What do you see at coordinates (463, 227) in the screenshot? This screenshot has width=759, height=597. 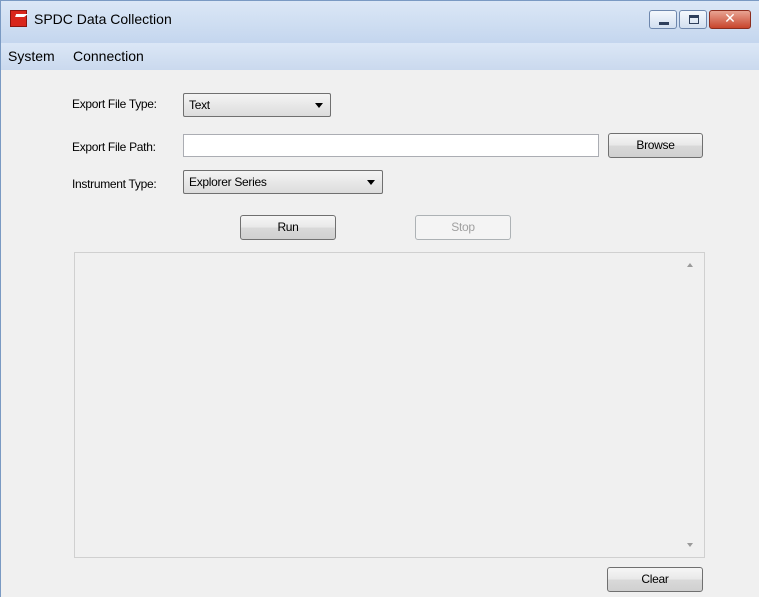 I see `stop-button: Stop` at bounding box center [463, 227].